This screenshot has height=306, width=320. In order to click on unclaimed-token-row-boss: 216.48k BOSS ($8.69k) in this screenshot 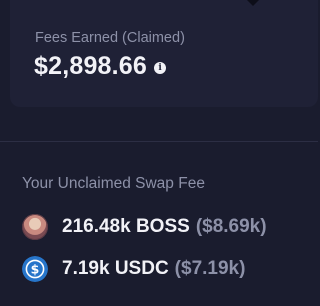, I will do `click(144, 227)`.